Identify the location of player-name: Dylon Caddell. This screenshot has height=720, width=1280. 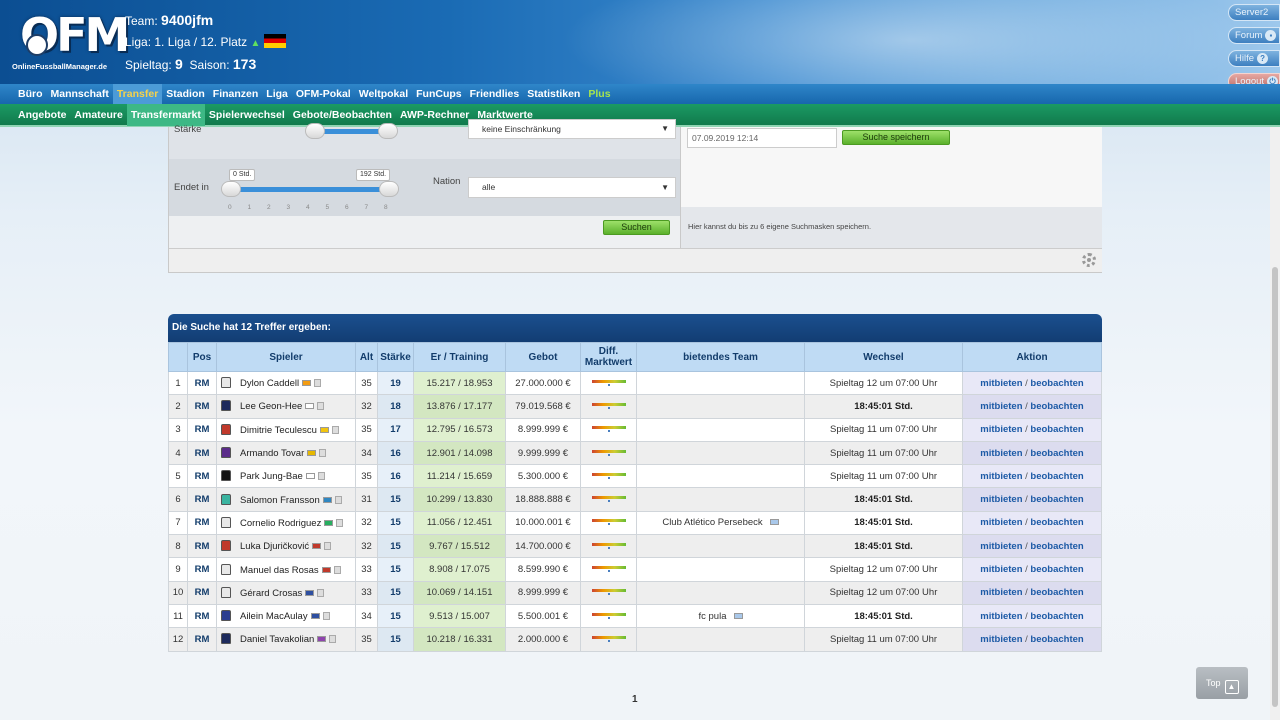
(269, 383).